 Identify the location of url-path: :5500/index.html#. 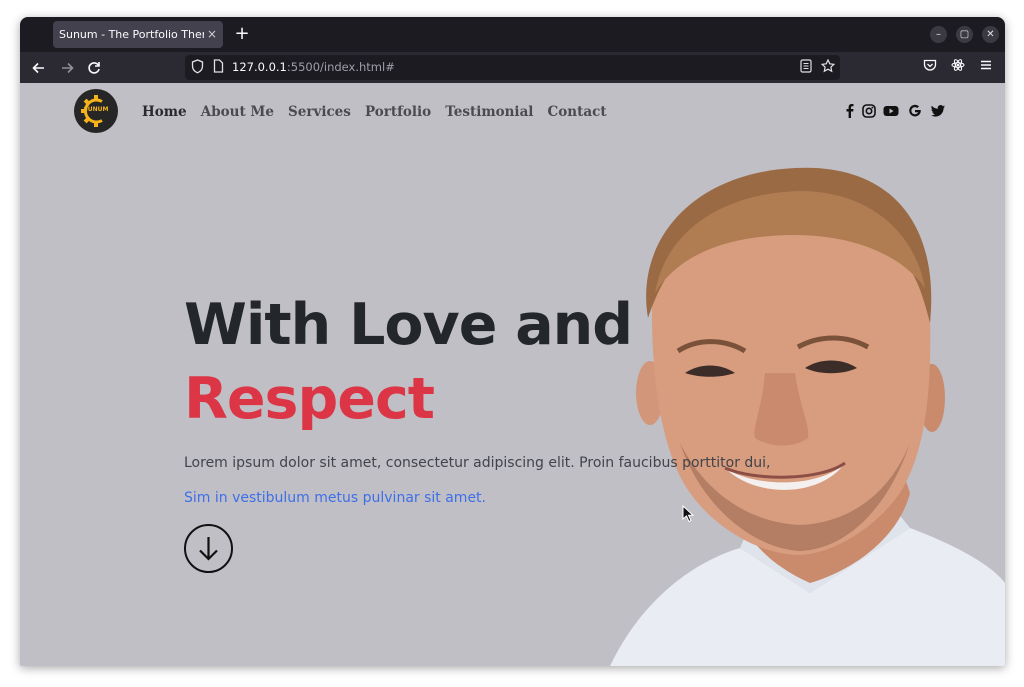
(340, 67).